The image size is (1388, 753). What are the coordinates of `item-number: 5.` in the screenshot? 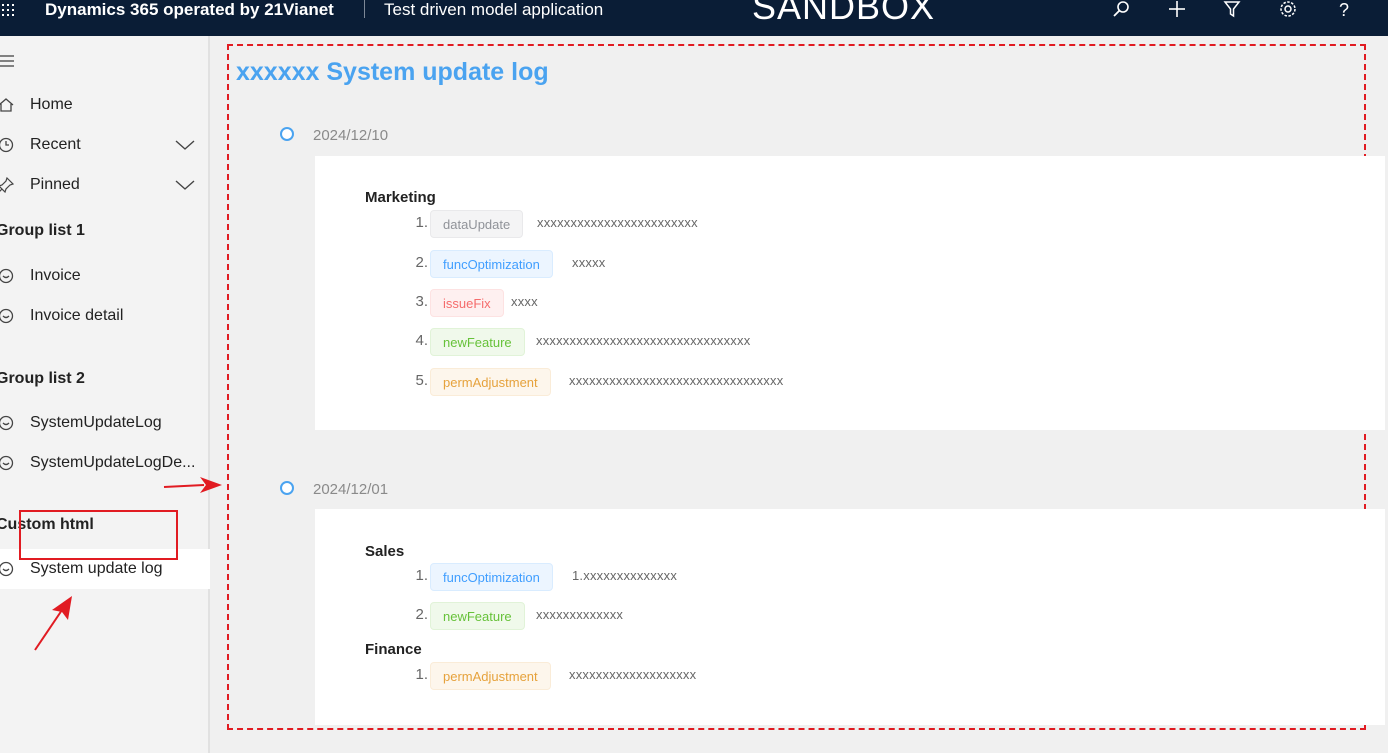 It's located at (421, 380).